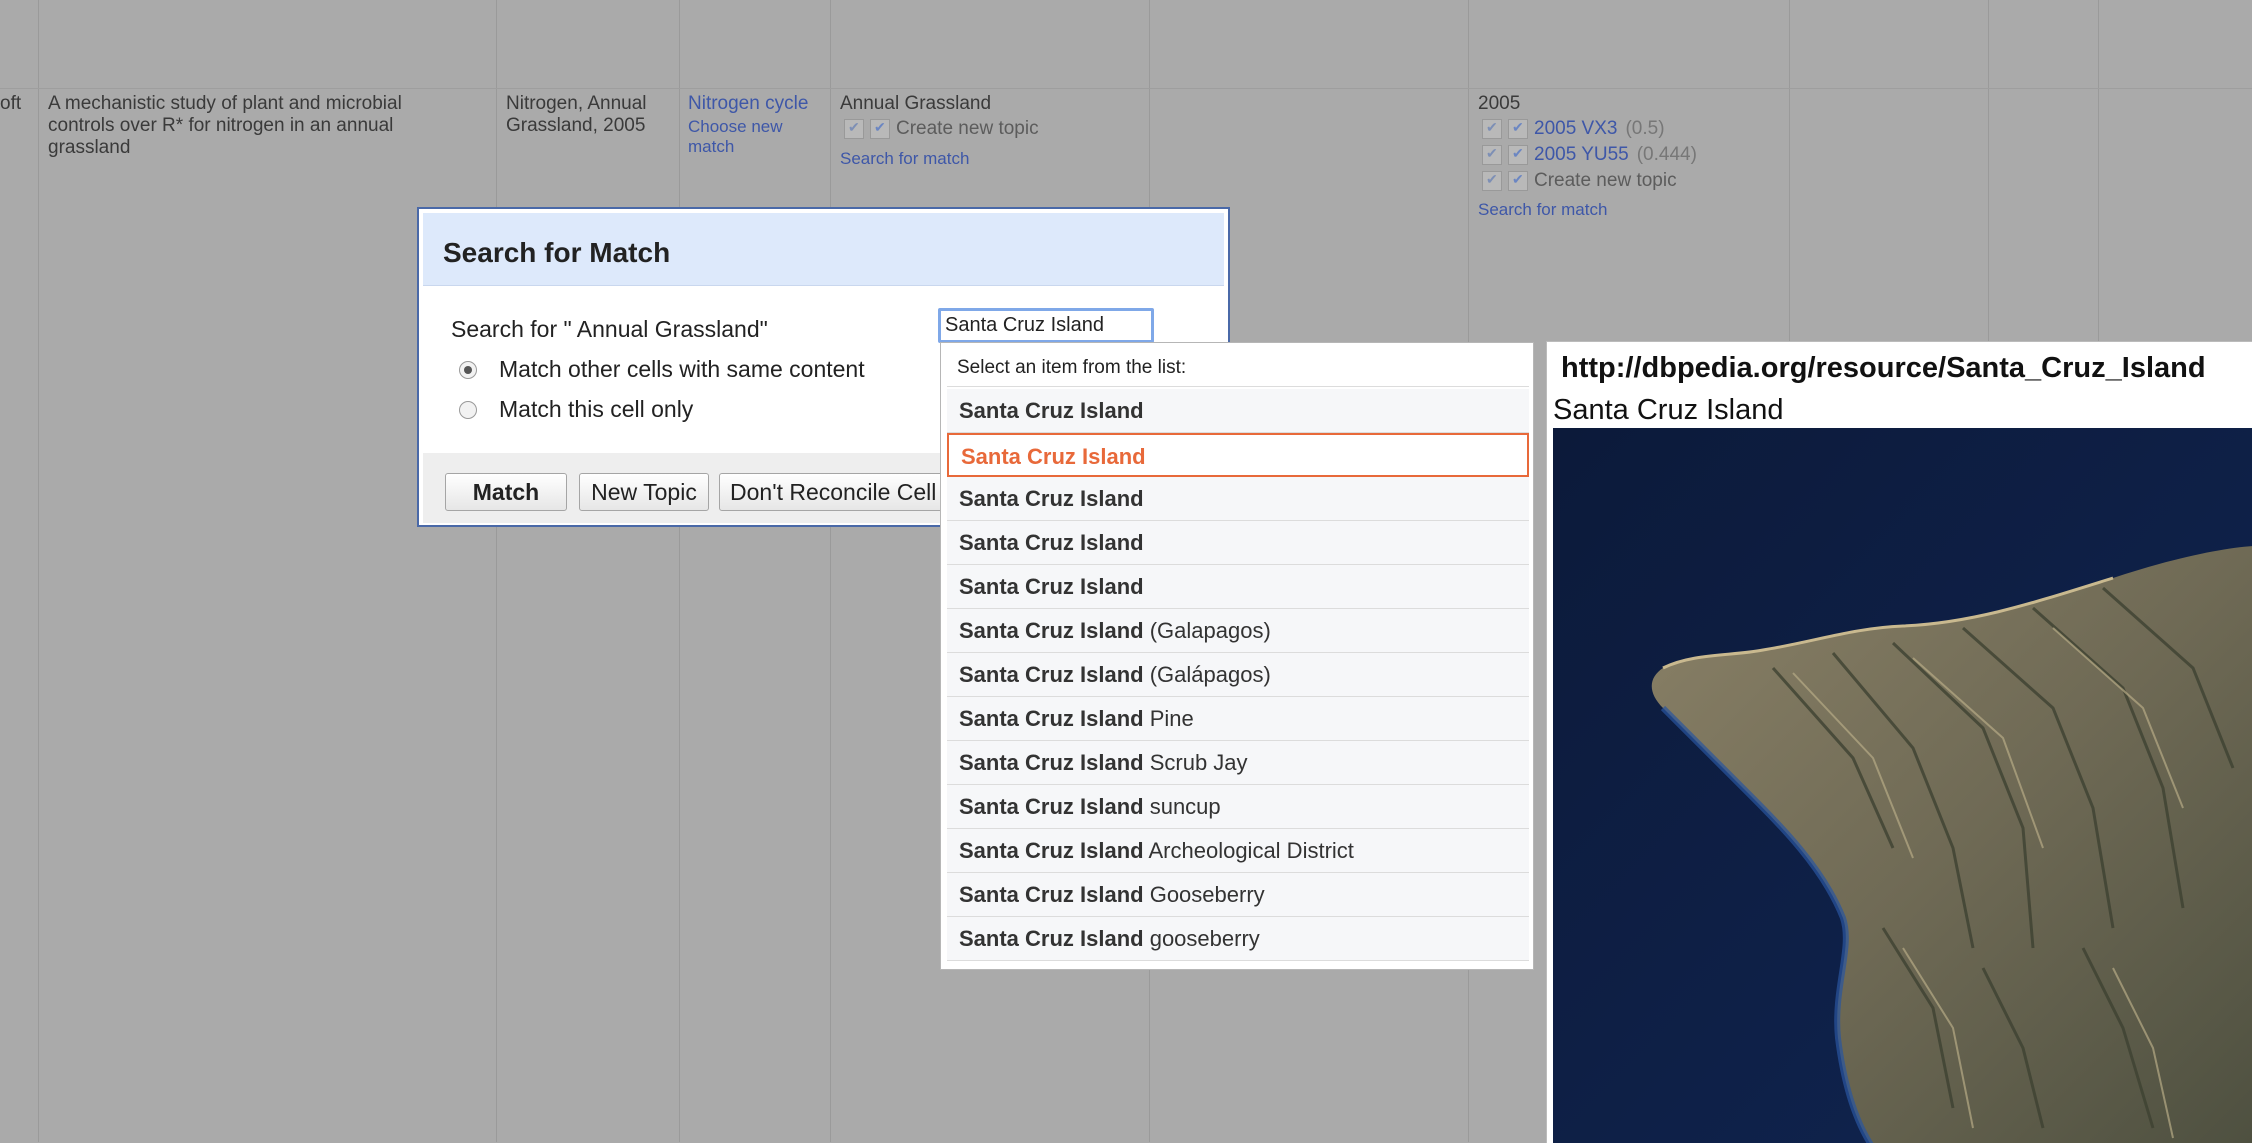 This screenshot has height=1143, width=2252. What do you see at coordinates (823, 249) in the screenshot?
I see `dialog-header: Search for Match` at bounding box center [823, 249].